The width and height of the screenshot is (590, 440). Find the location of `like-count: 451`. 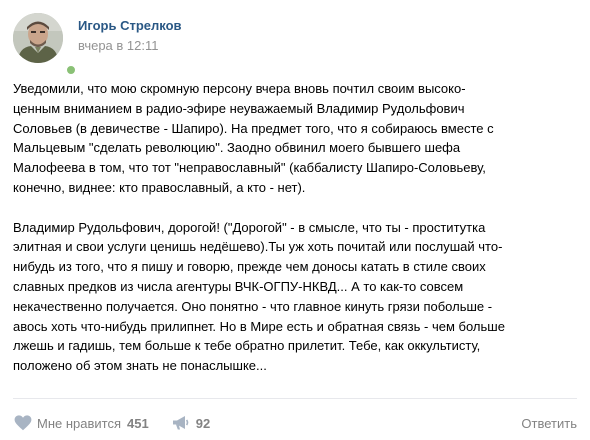

like-count: 451 is located at coordinates (138, 423).